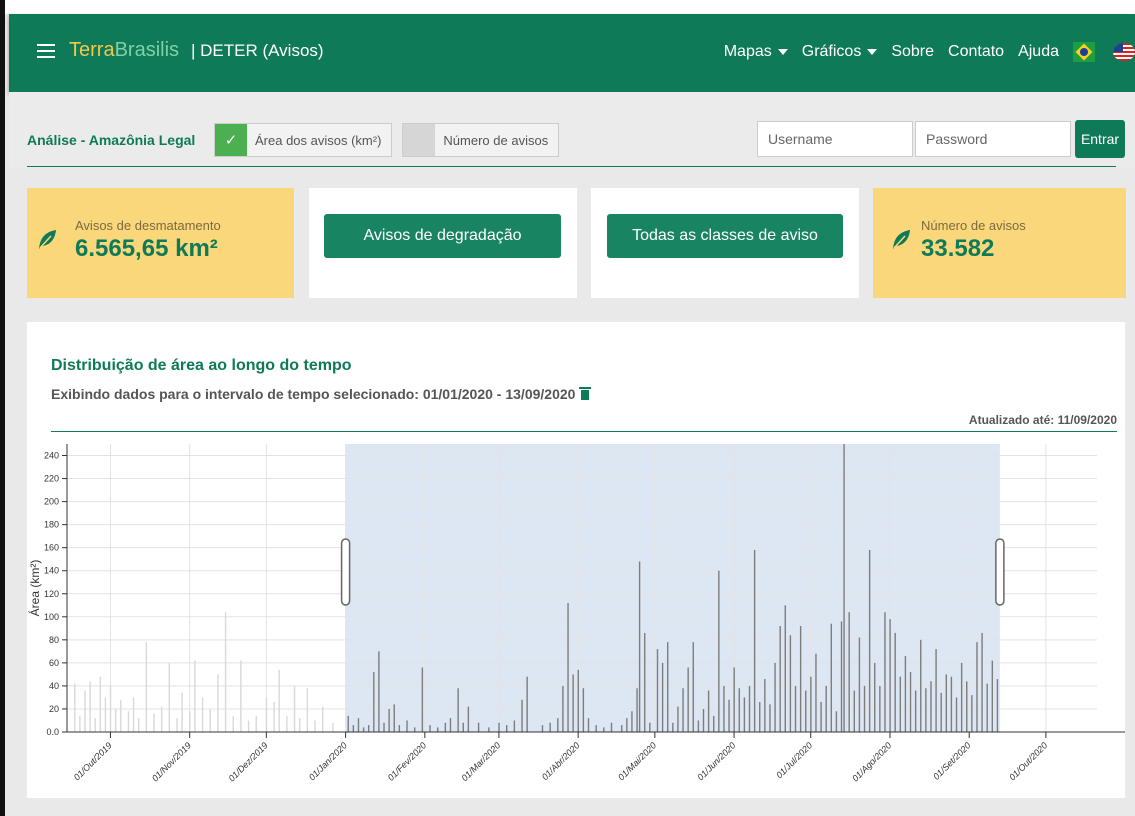  Describe the element at coordinates (973, 225) in the screenshot. I see `numero-label: Número de avisos` at that location.